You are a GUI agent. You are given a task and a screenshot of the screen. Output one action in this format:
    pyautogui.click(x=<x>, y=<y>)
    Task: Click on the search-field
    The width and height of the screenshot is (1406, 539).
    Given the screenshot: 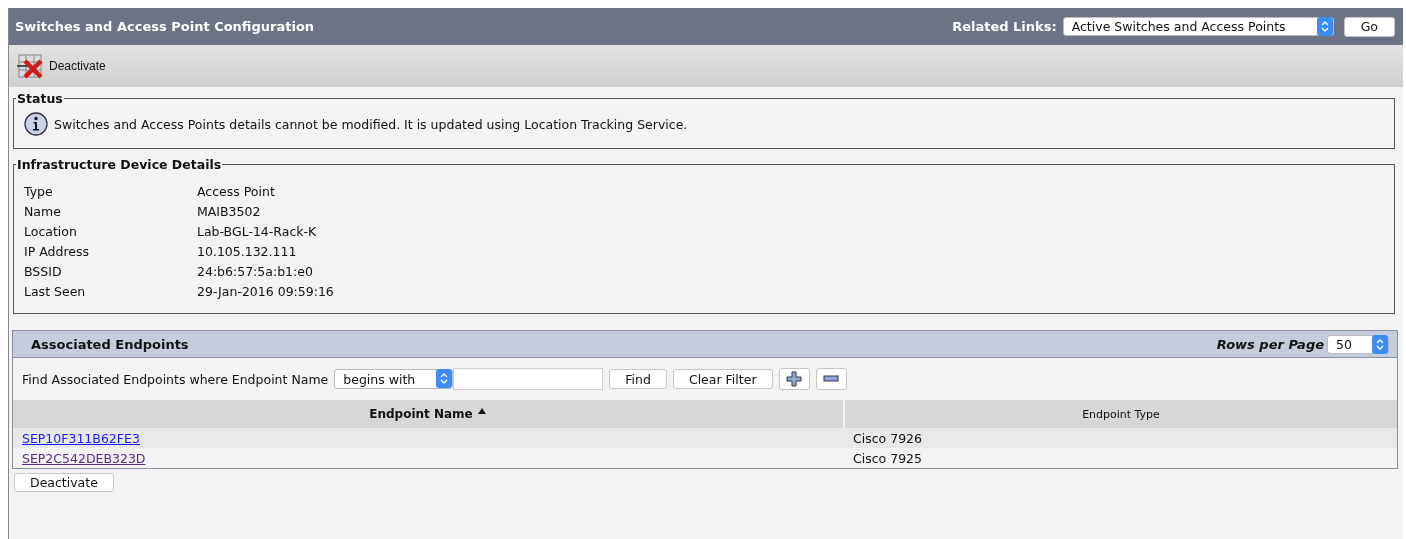 What is the action you would take?
    pyautogui.click(x=528, y=379)
    